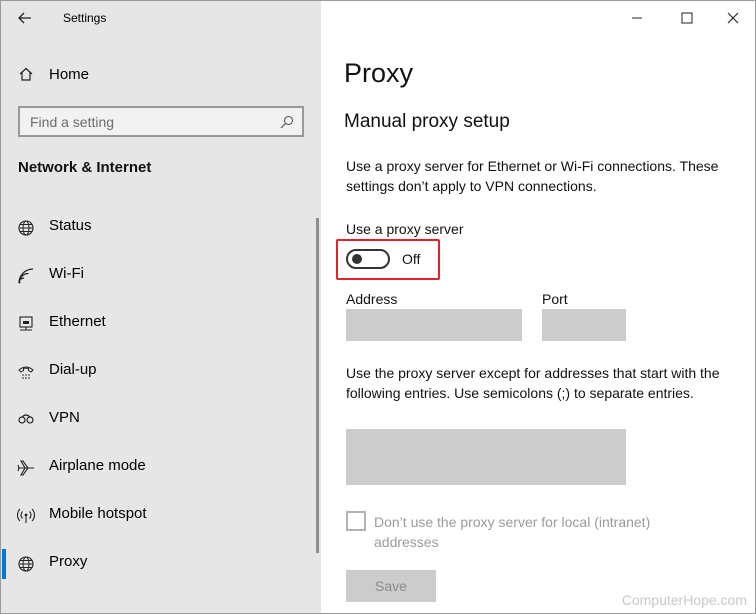  I want to click on sidebar-item-label: Status, so click(70, 225).